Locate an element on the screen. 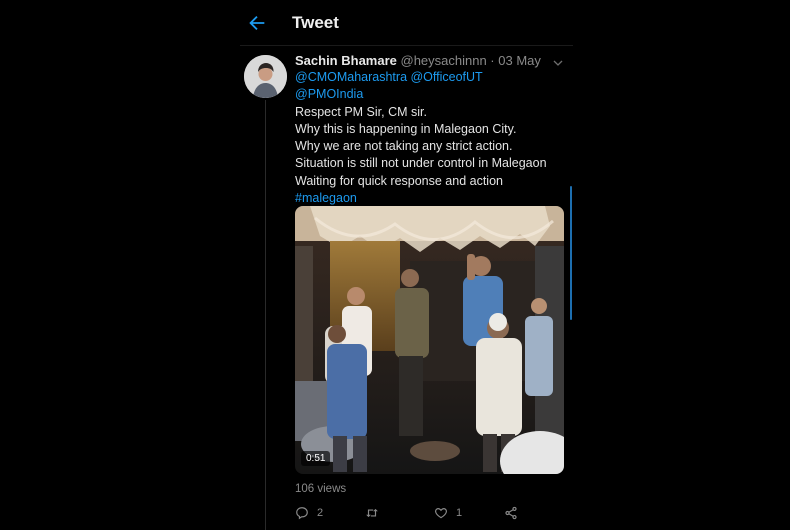  tweet-actions: 2 1 is located at coordinates (415, 513).